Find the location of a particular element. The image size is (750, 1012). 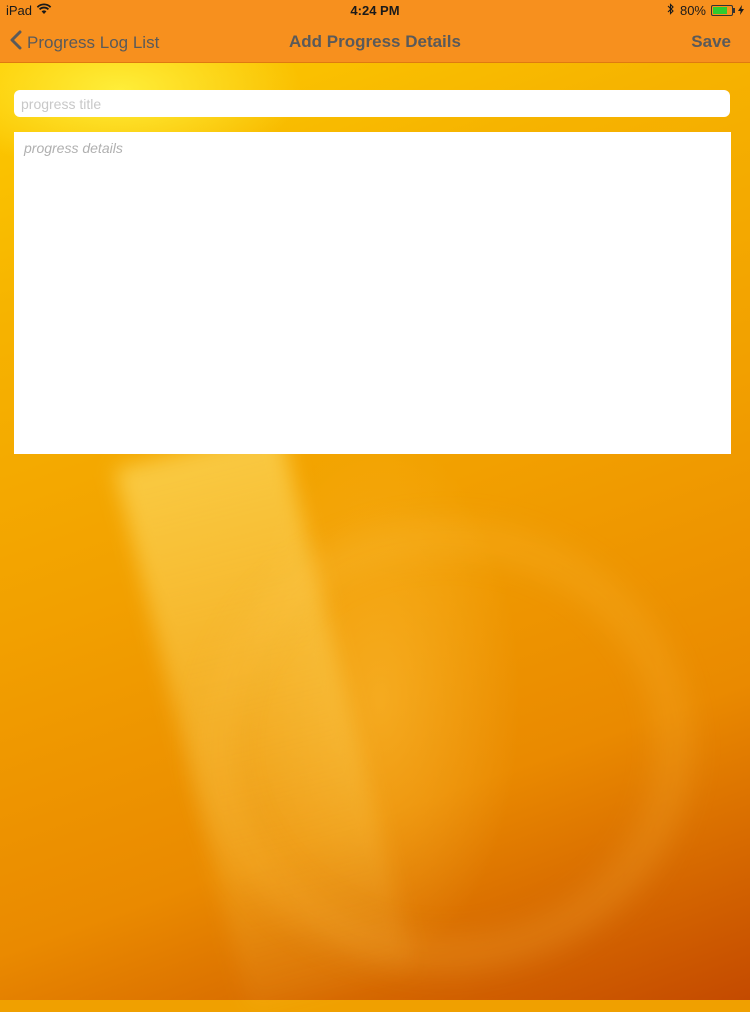

back-button: Progress Log List is located at coordinates (84, 42).